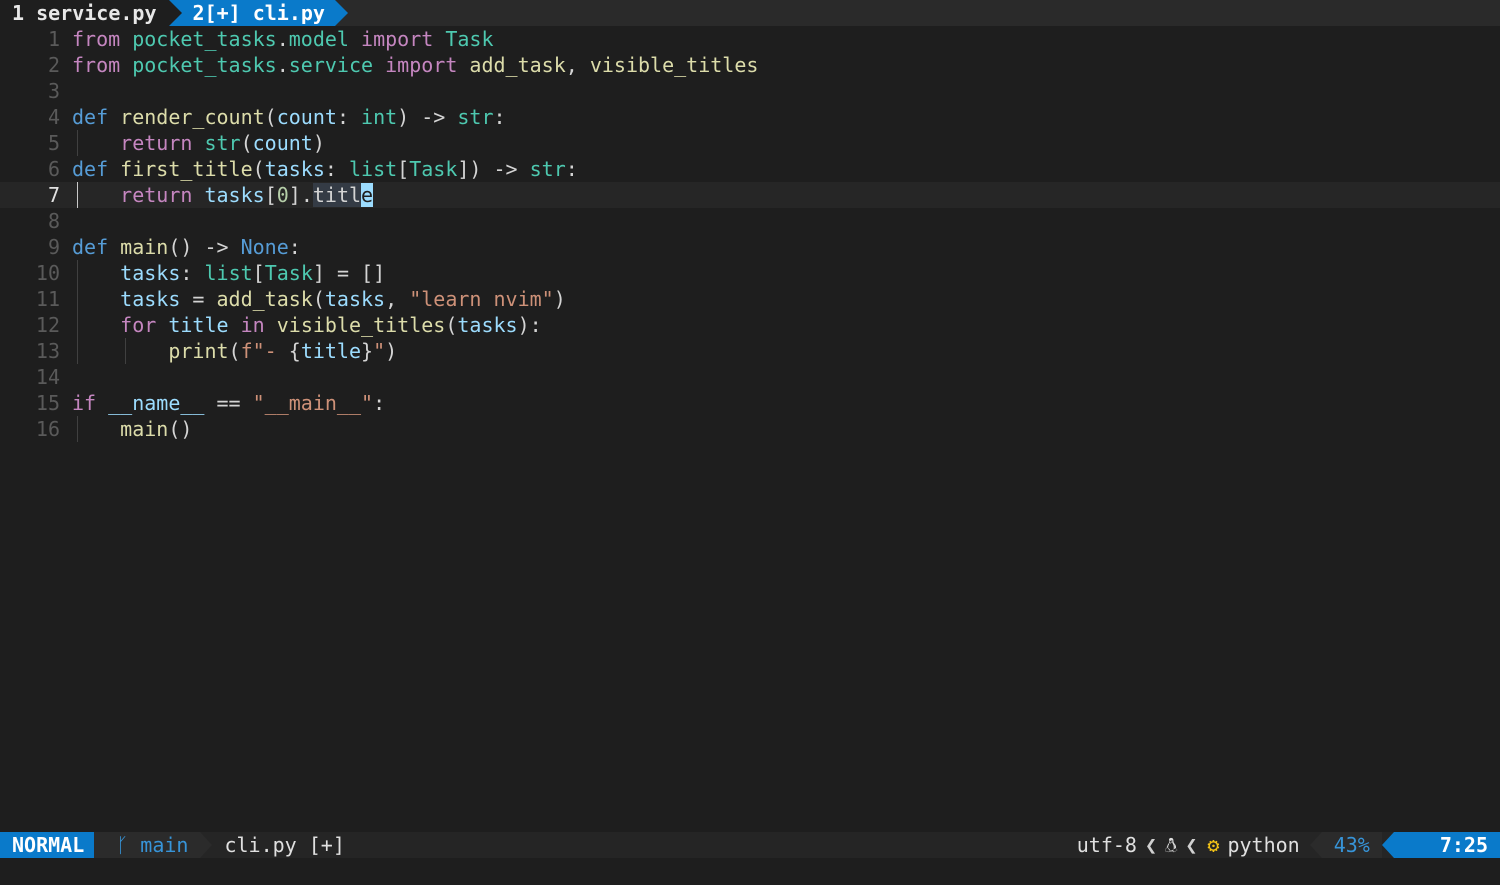 This screenshot has width=1500, height=885. Describe the element at coordinates (397, 299) in the screenshot. I see `code-token: ,` at that location.